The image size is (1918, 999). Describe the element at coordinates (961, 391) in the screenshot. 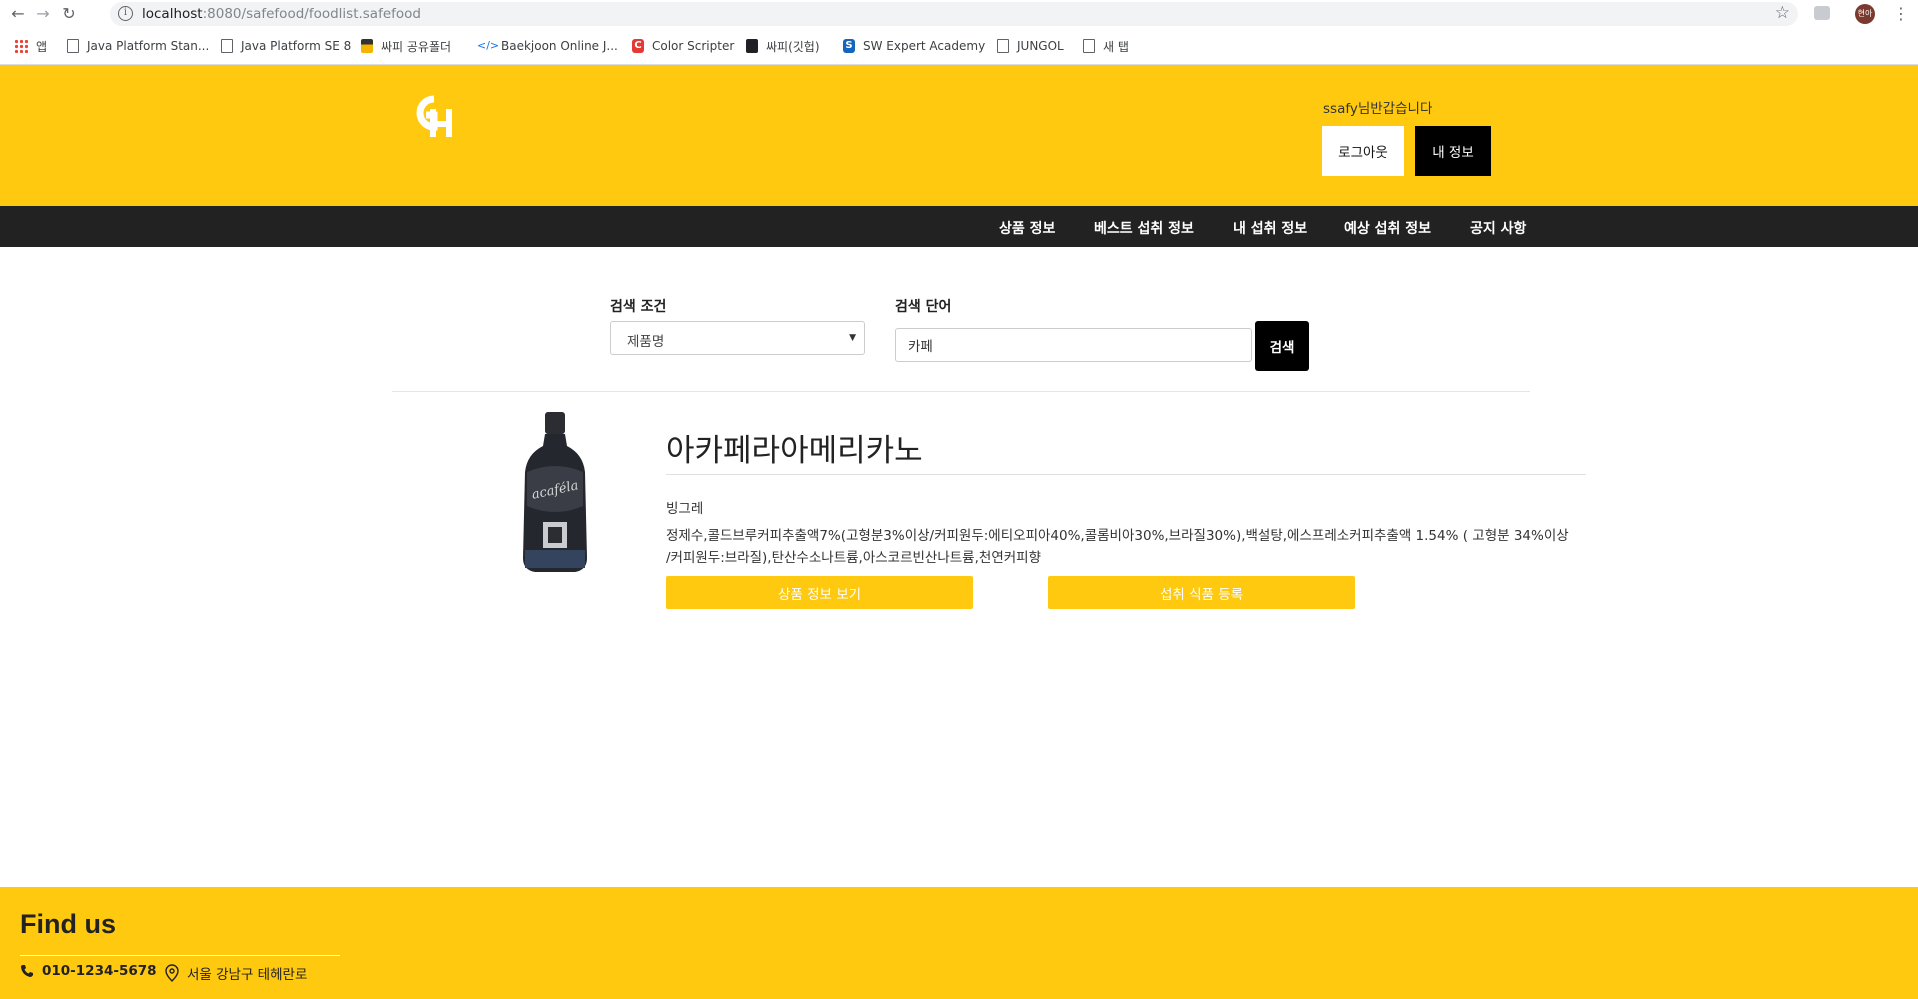

I see `divider` at that location.